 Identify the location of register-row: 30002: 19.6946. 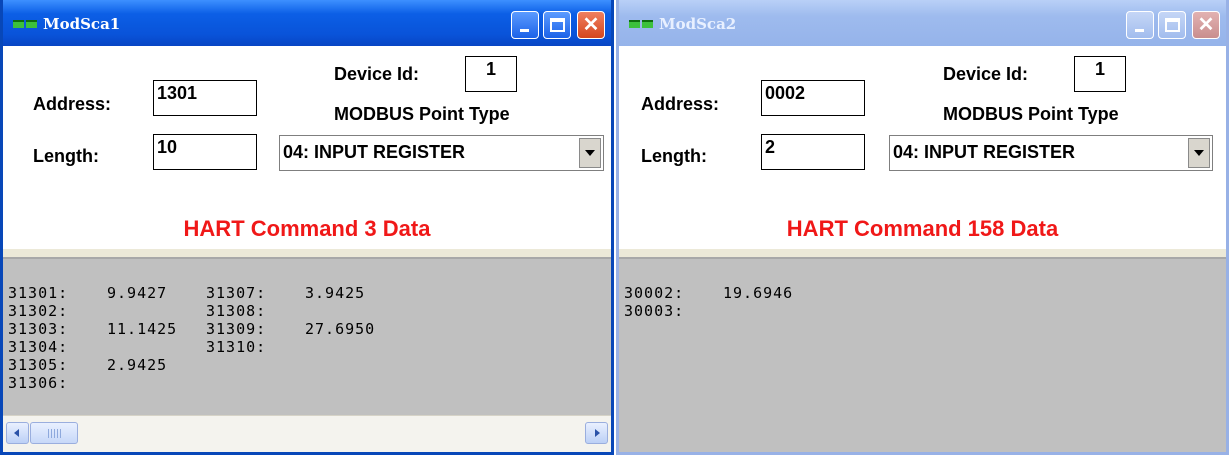
(723, 293).